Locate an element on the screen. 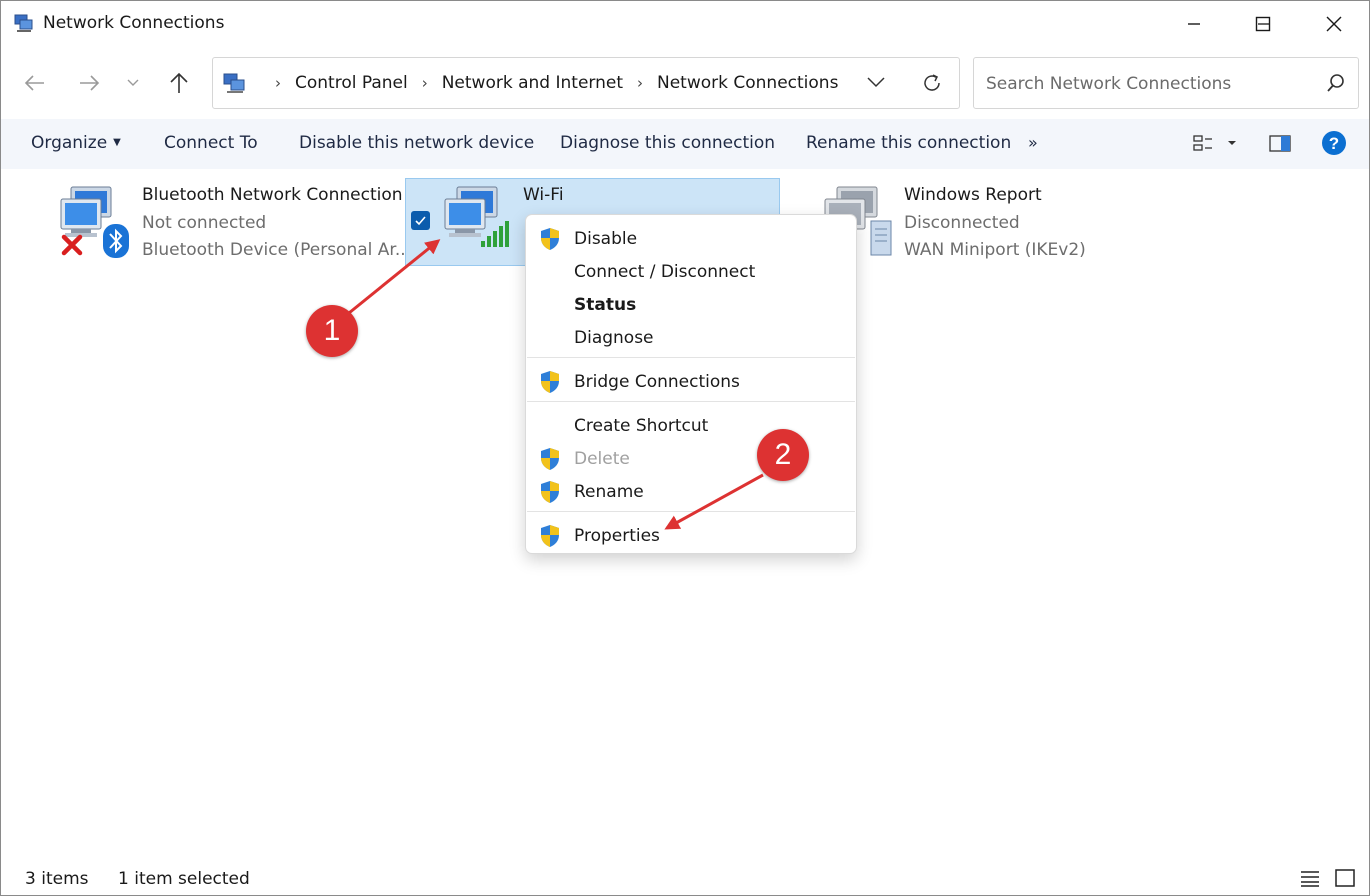  status-bar: 3 items 1 item selected is located at coordinates (685, 877).